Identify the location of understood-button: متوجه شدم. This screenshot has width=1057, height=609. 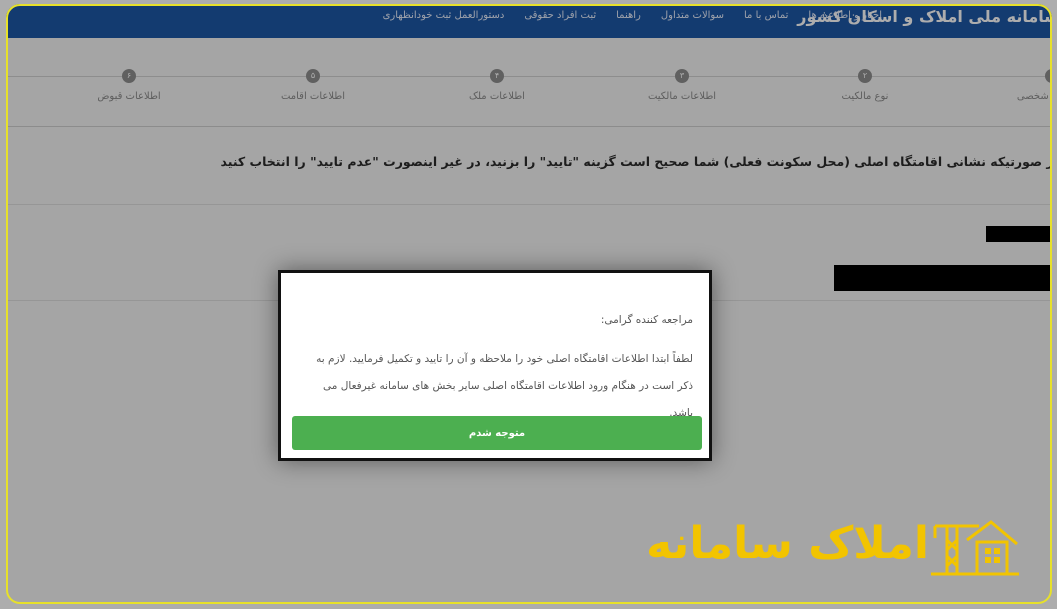
(497, 433).